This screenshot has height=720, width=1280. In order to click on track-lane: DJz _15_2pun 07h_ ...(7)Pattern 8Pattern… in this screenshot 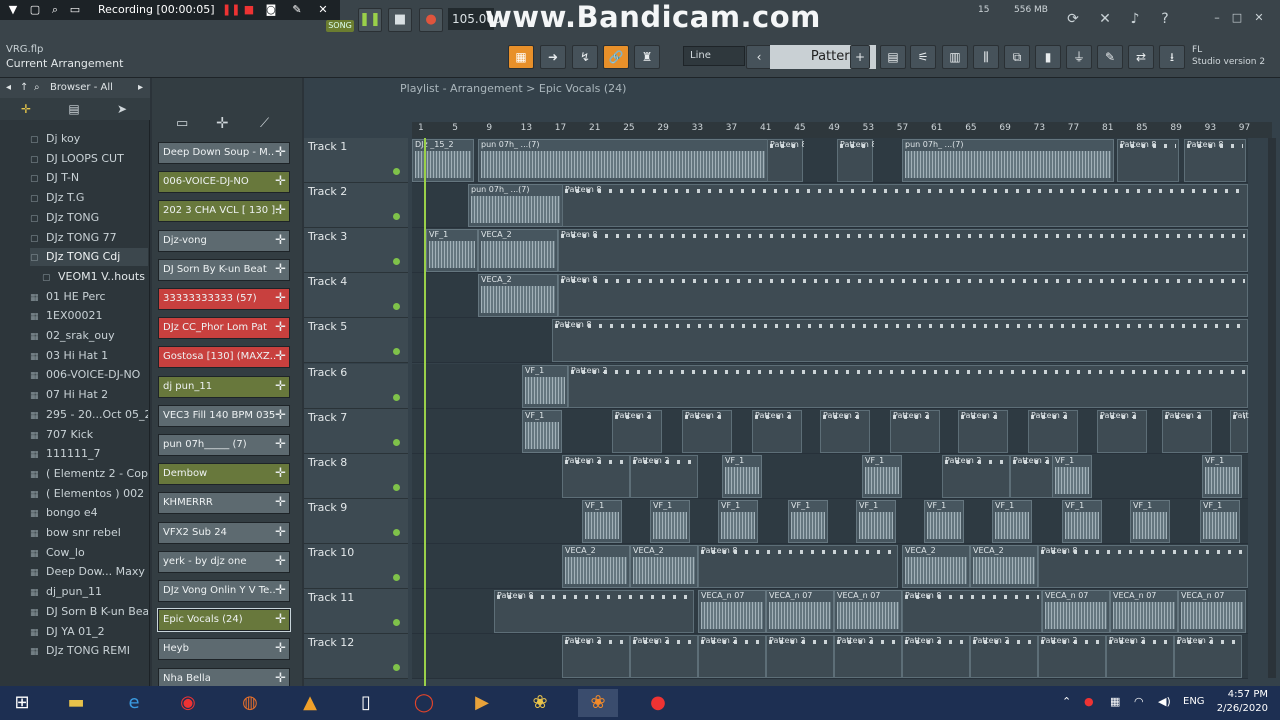, I will do `click(830, 160)`.